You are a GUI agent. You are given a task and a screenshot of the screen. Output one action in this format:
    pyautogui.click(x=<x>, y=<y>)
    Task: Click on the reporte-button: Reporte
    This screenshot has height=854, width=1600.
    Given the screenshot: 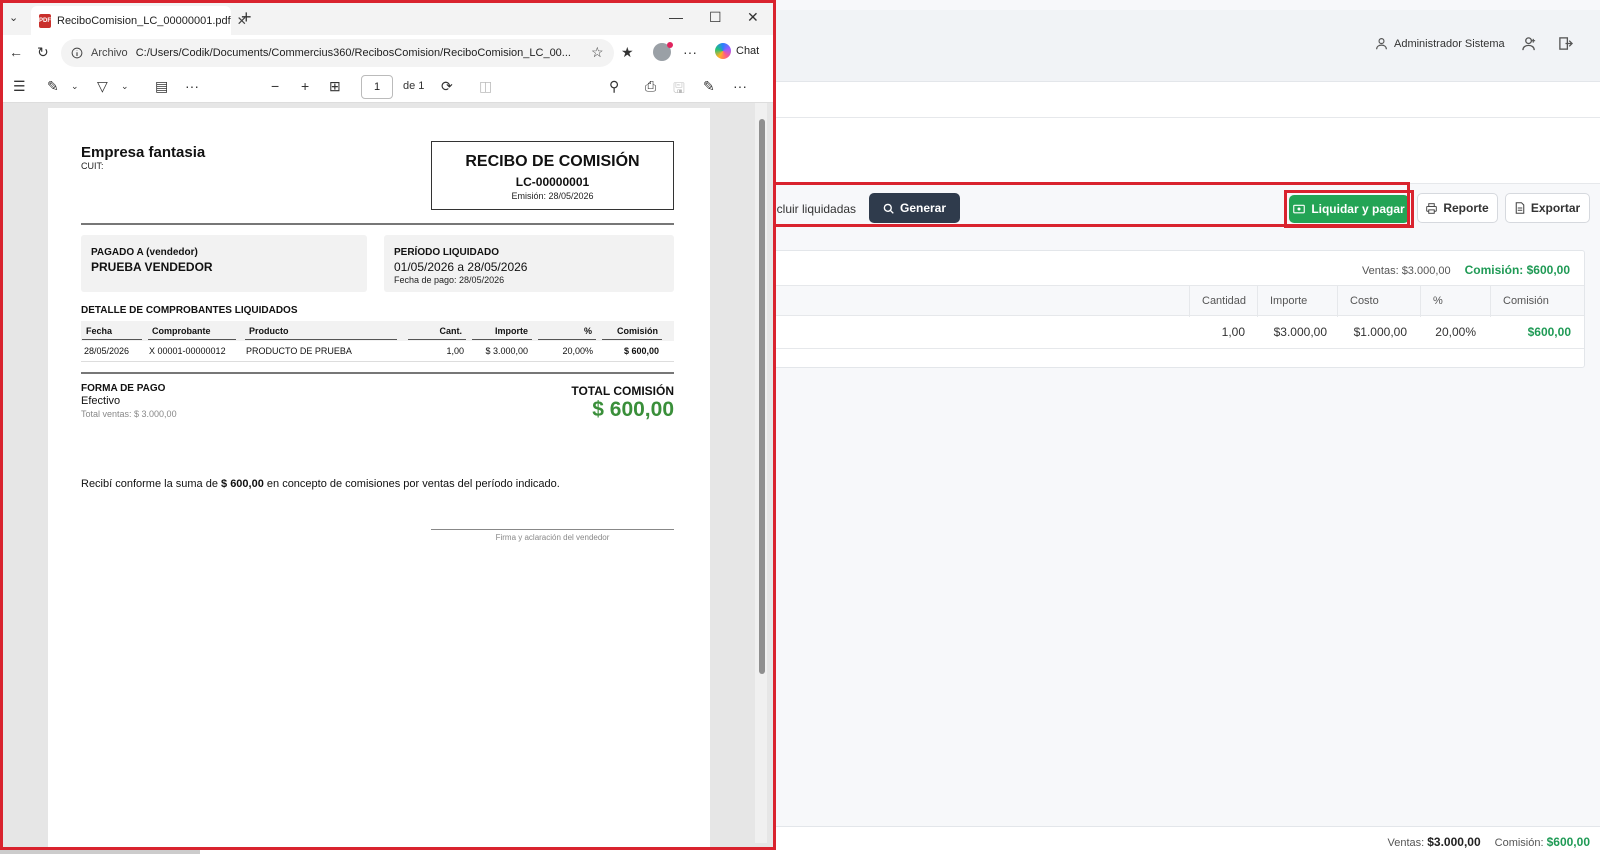 What is the action you would take?
    pyautogui.click(x=1457, y=208)
    